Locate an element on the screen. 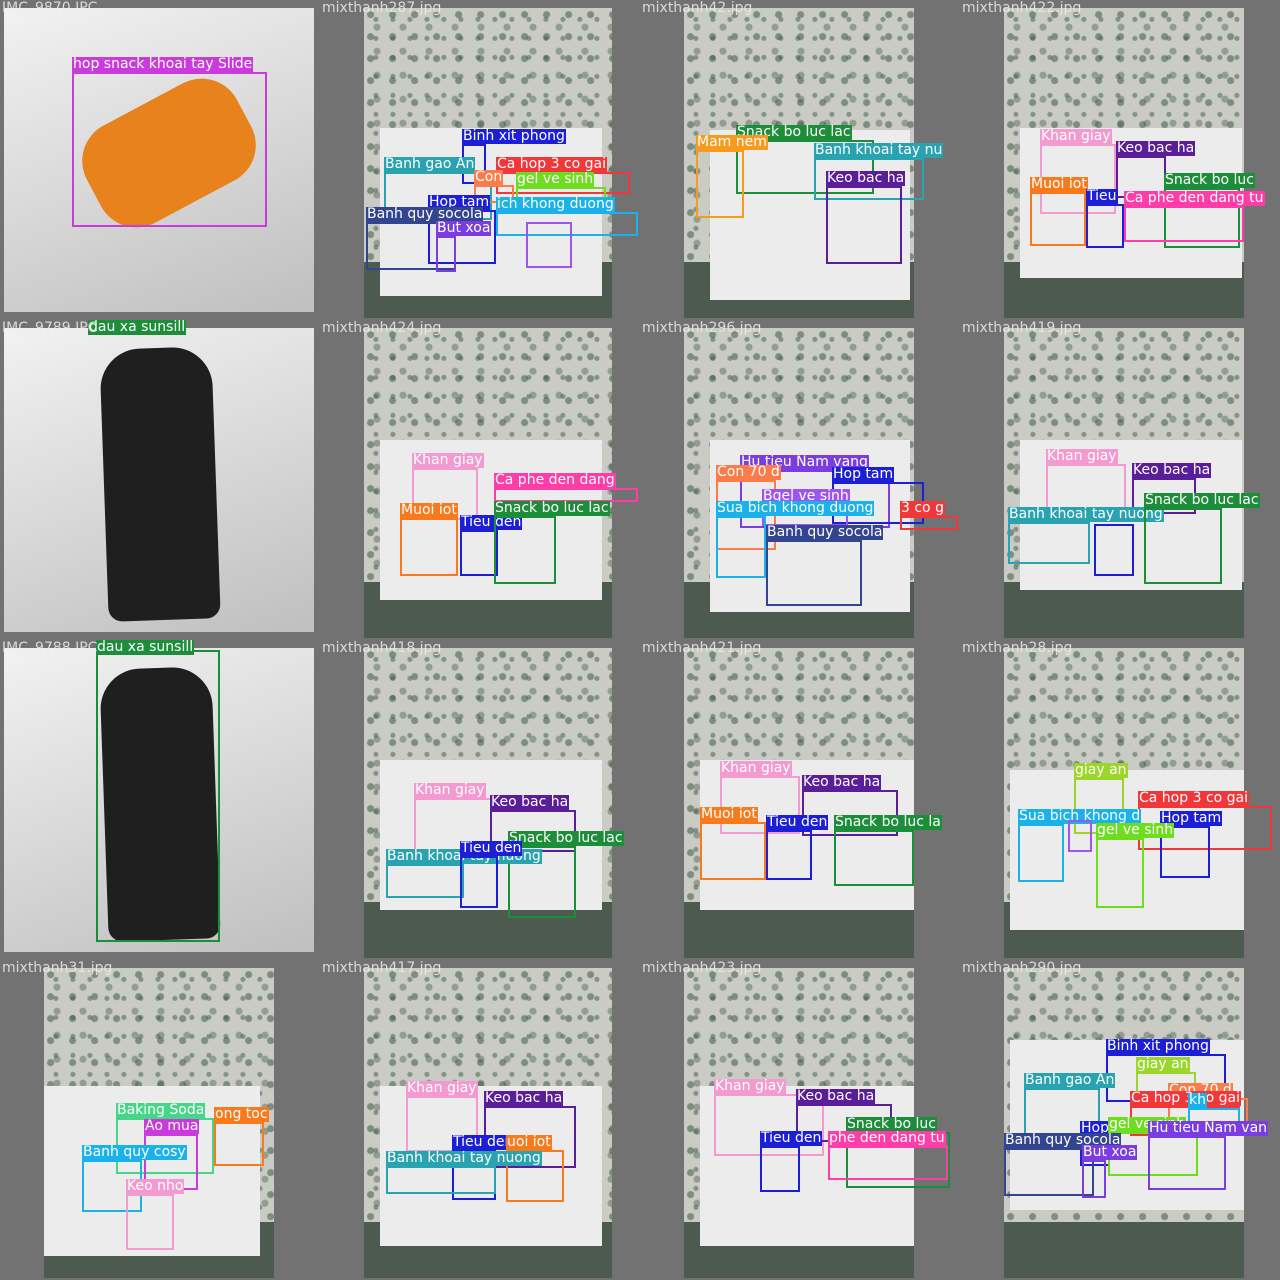  image-filename: mixthanh423.jpg is located at coordinates (702, 968).